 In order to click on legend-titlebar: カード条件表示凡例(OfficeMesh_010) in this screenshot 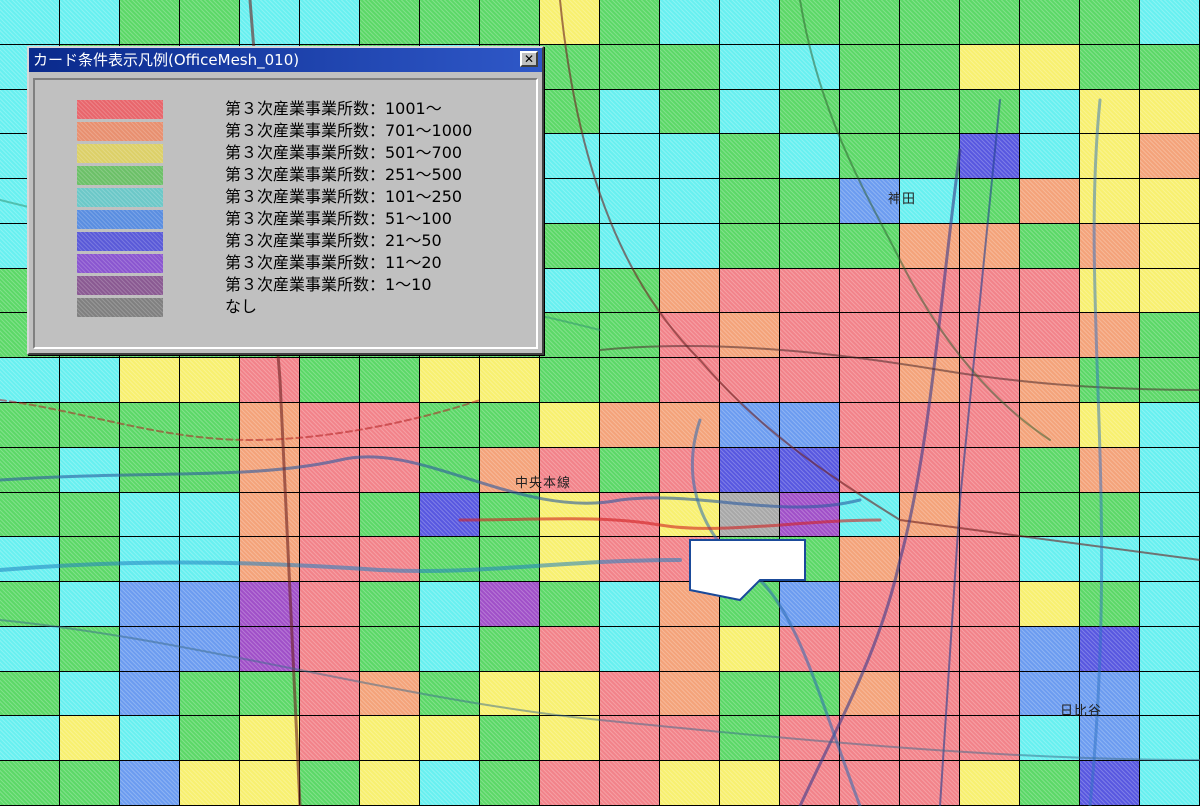, I will do `click(285, 60)`.